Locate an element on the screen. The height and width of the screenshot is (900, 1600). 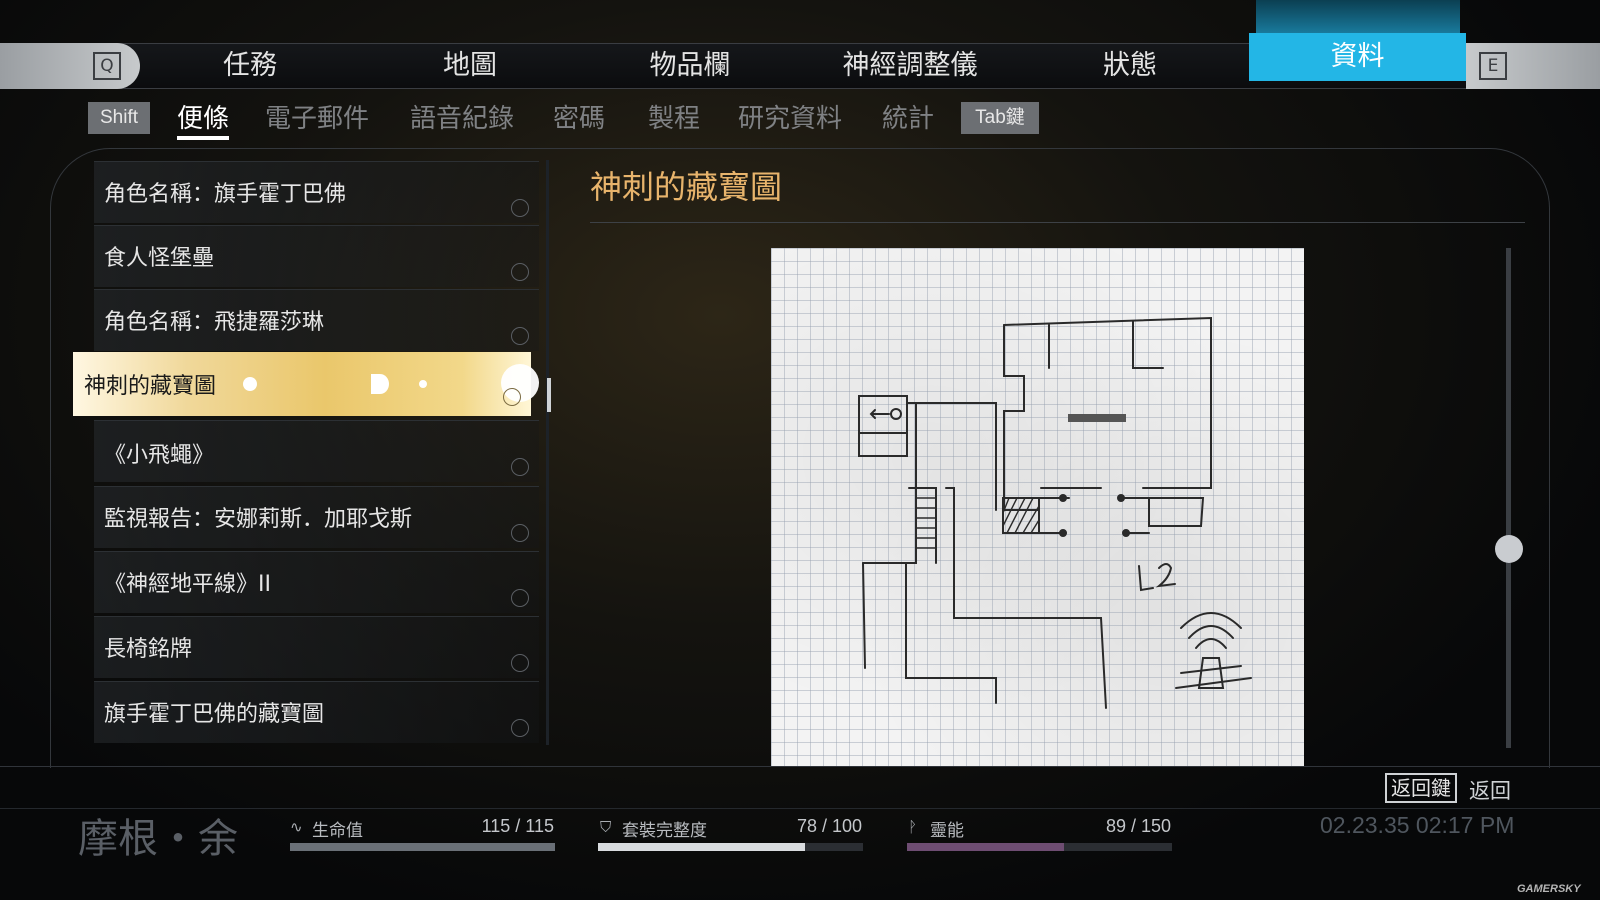
shift-key: Shift is located at coordinates (119, 118).